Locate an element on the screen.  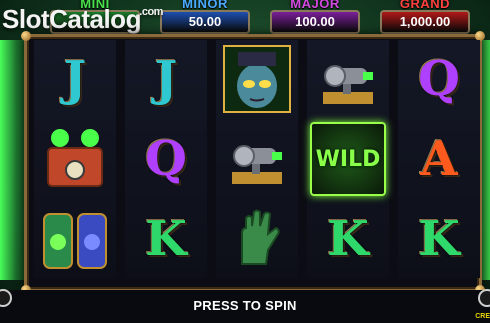
wild-label: WILD is located at coordinates (348, 159).